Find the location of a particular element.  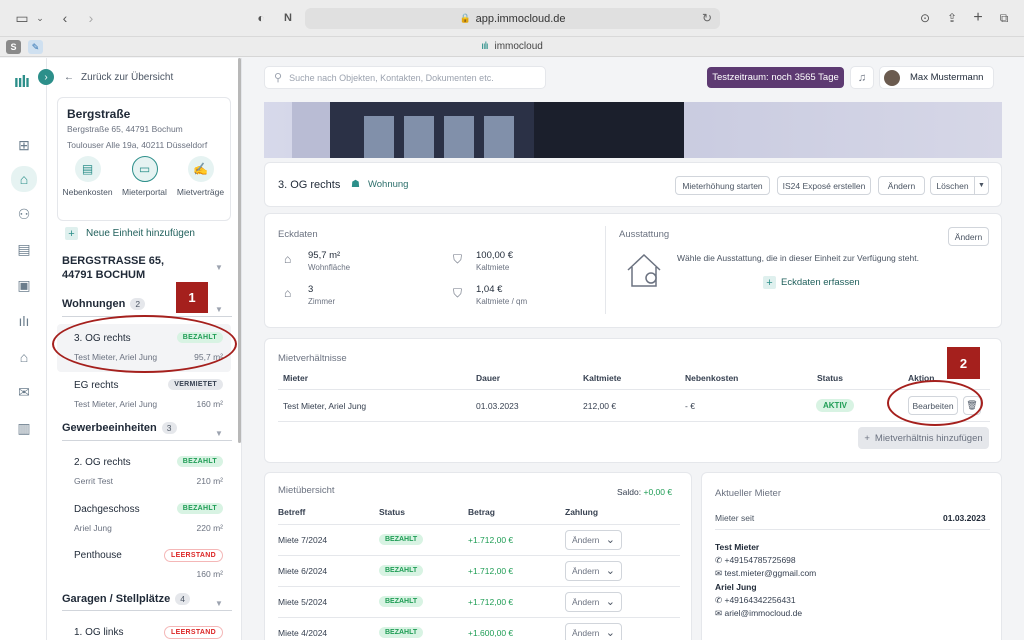

notion-icon: N is located at coordinates (288, 18).